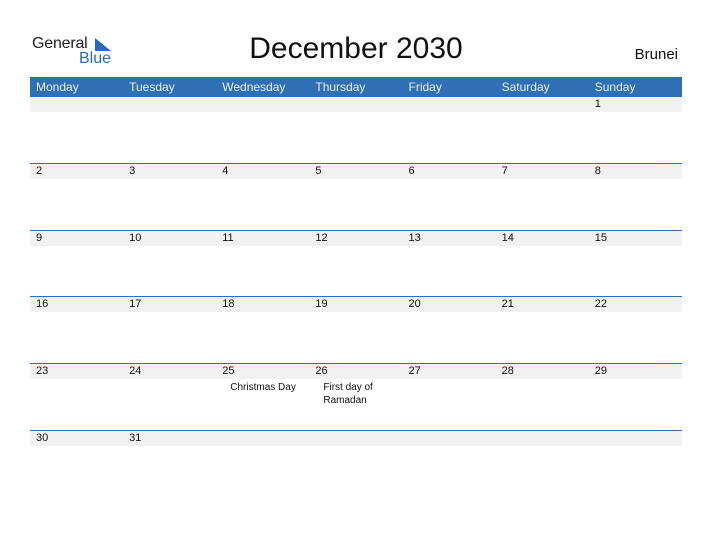 Image resolution: width=712 pixels, height=550 pixels. I want to click on day-number: 3, so click(132, 171).